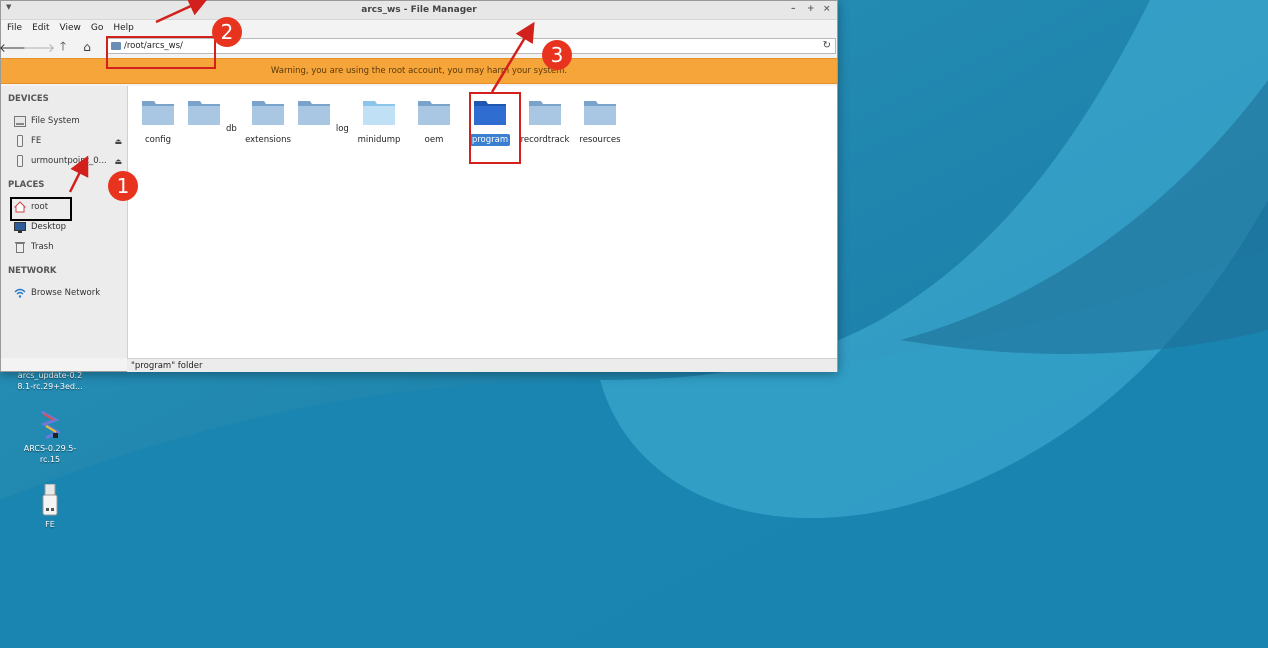 The height and width of the screenshot is (648, 1268). I want to click on folder-label: extensions, so click(268, 140).